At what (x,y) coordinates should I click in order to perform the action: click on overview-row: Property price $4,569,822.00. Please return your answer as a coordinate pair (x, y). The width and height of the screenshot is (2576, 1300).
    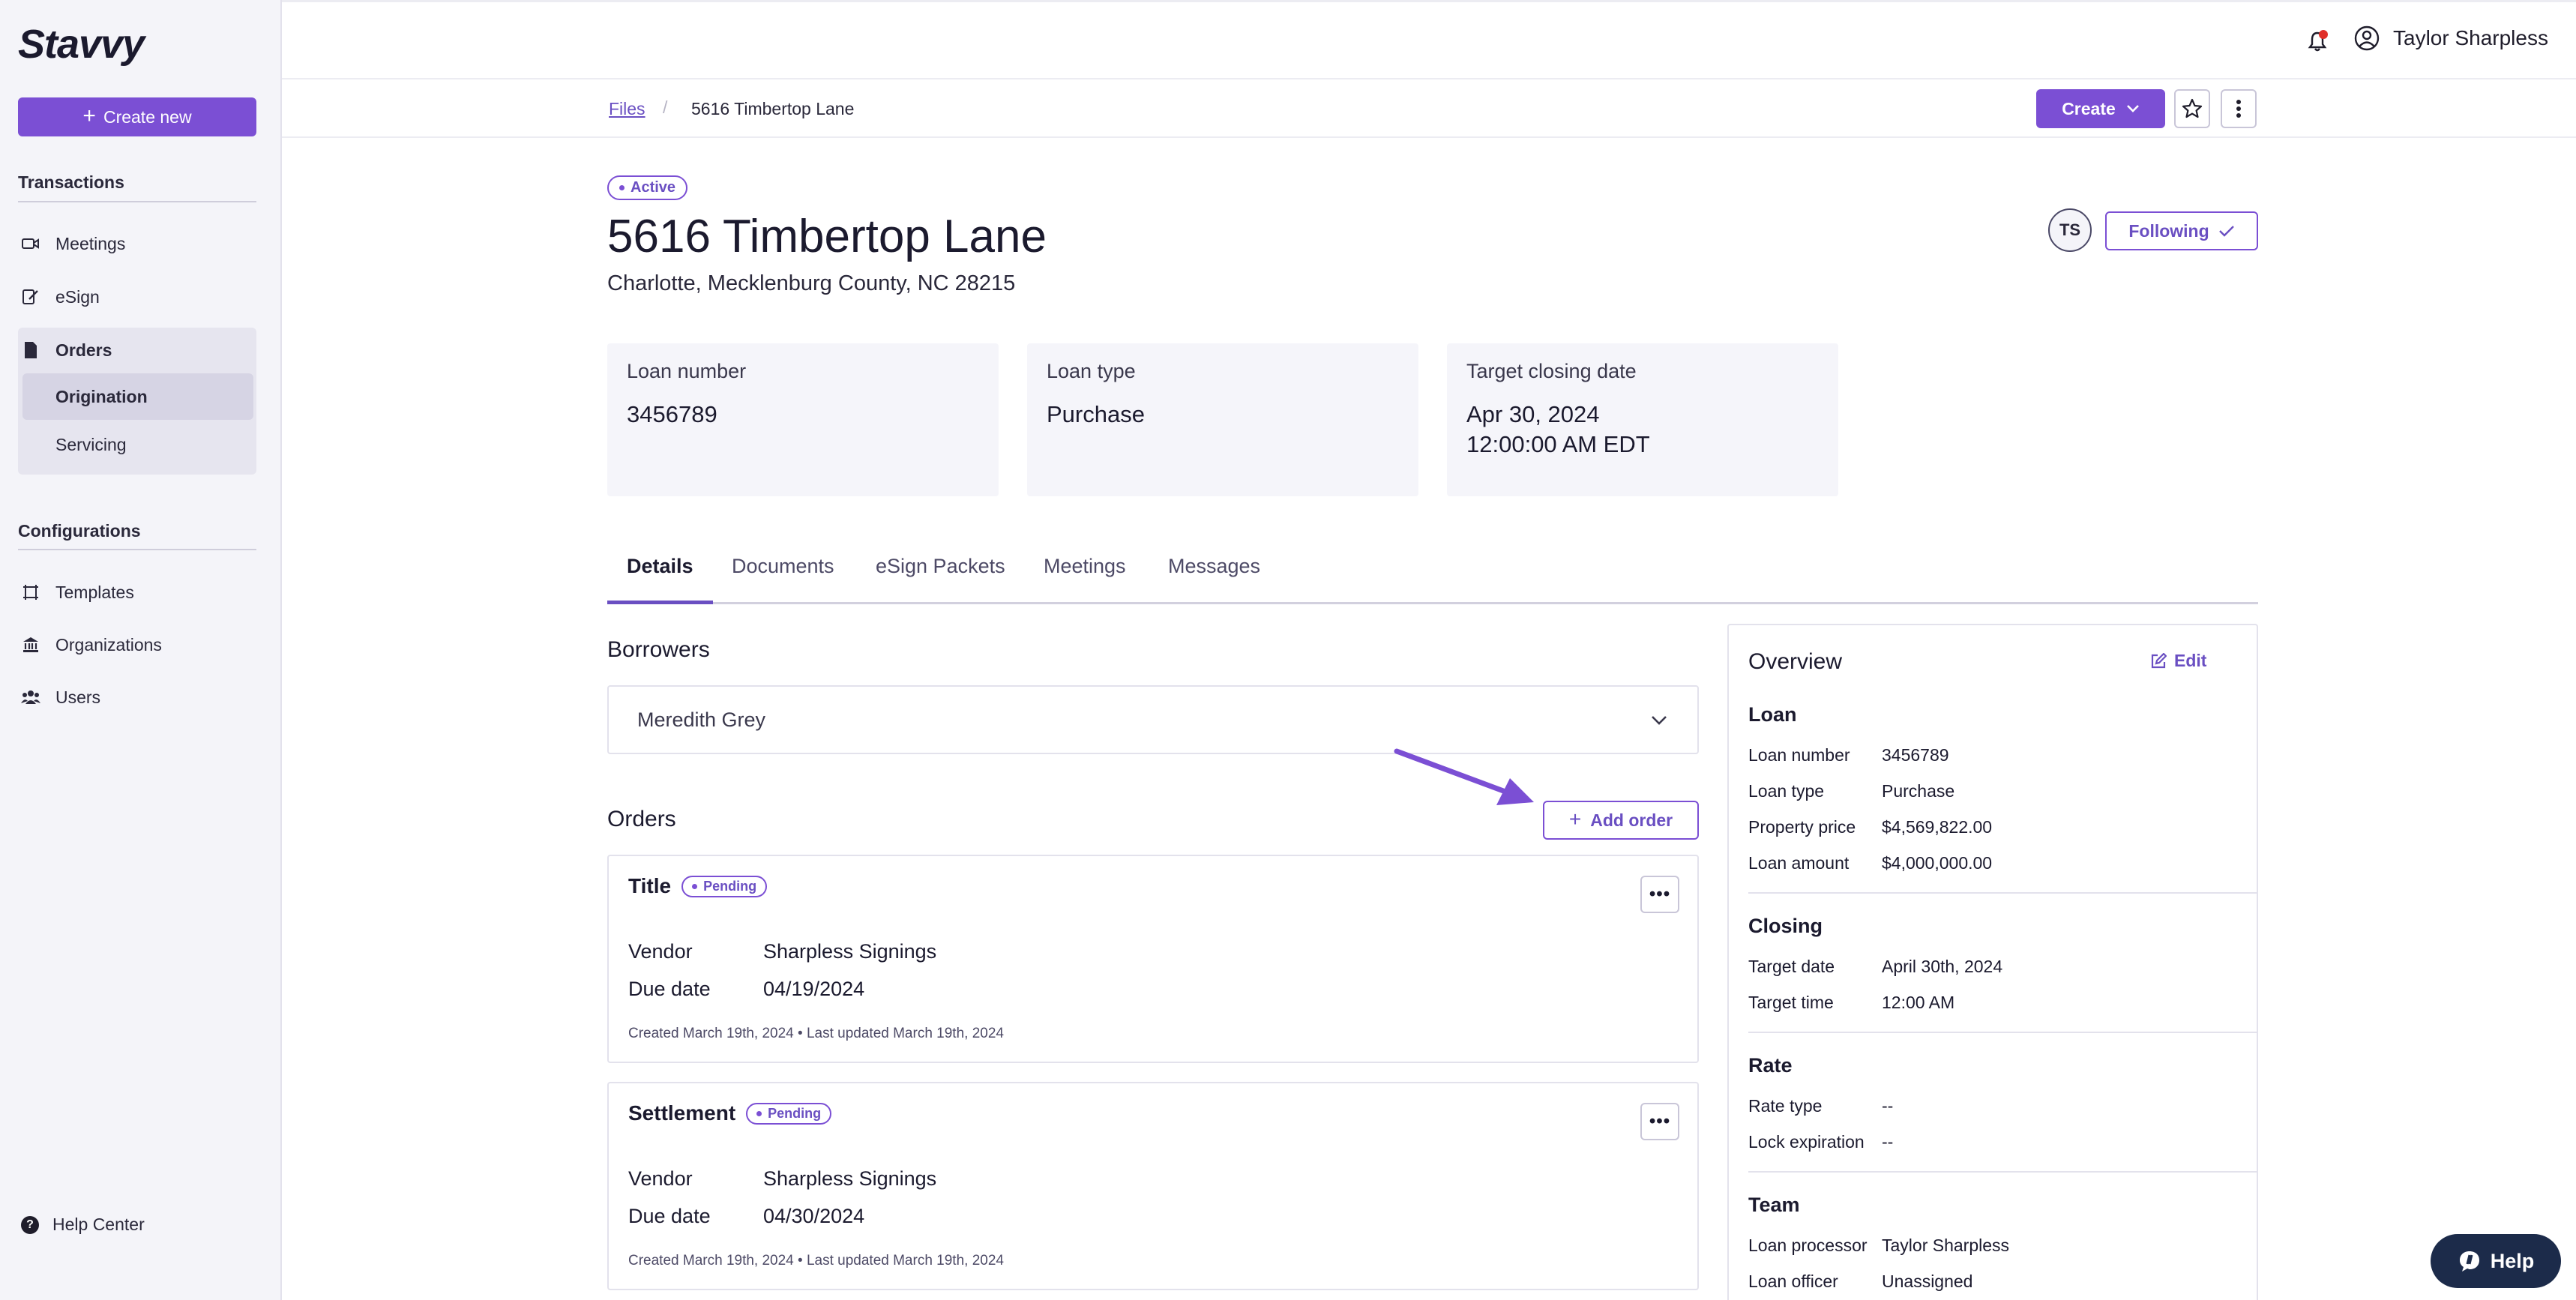
    Looking at the image, I should click on (1870, 827).